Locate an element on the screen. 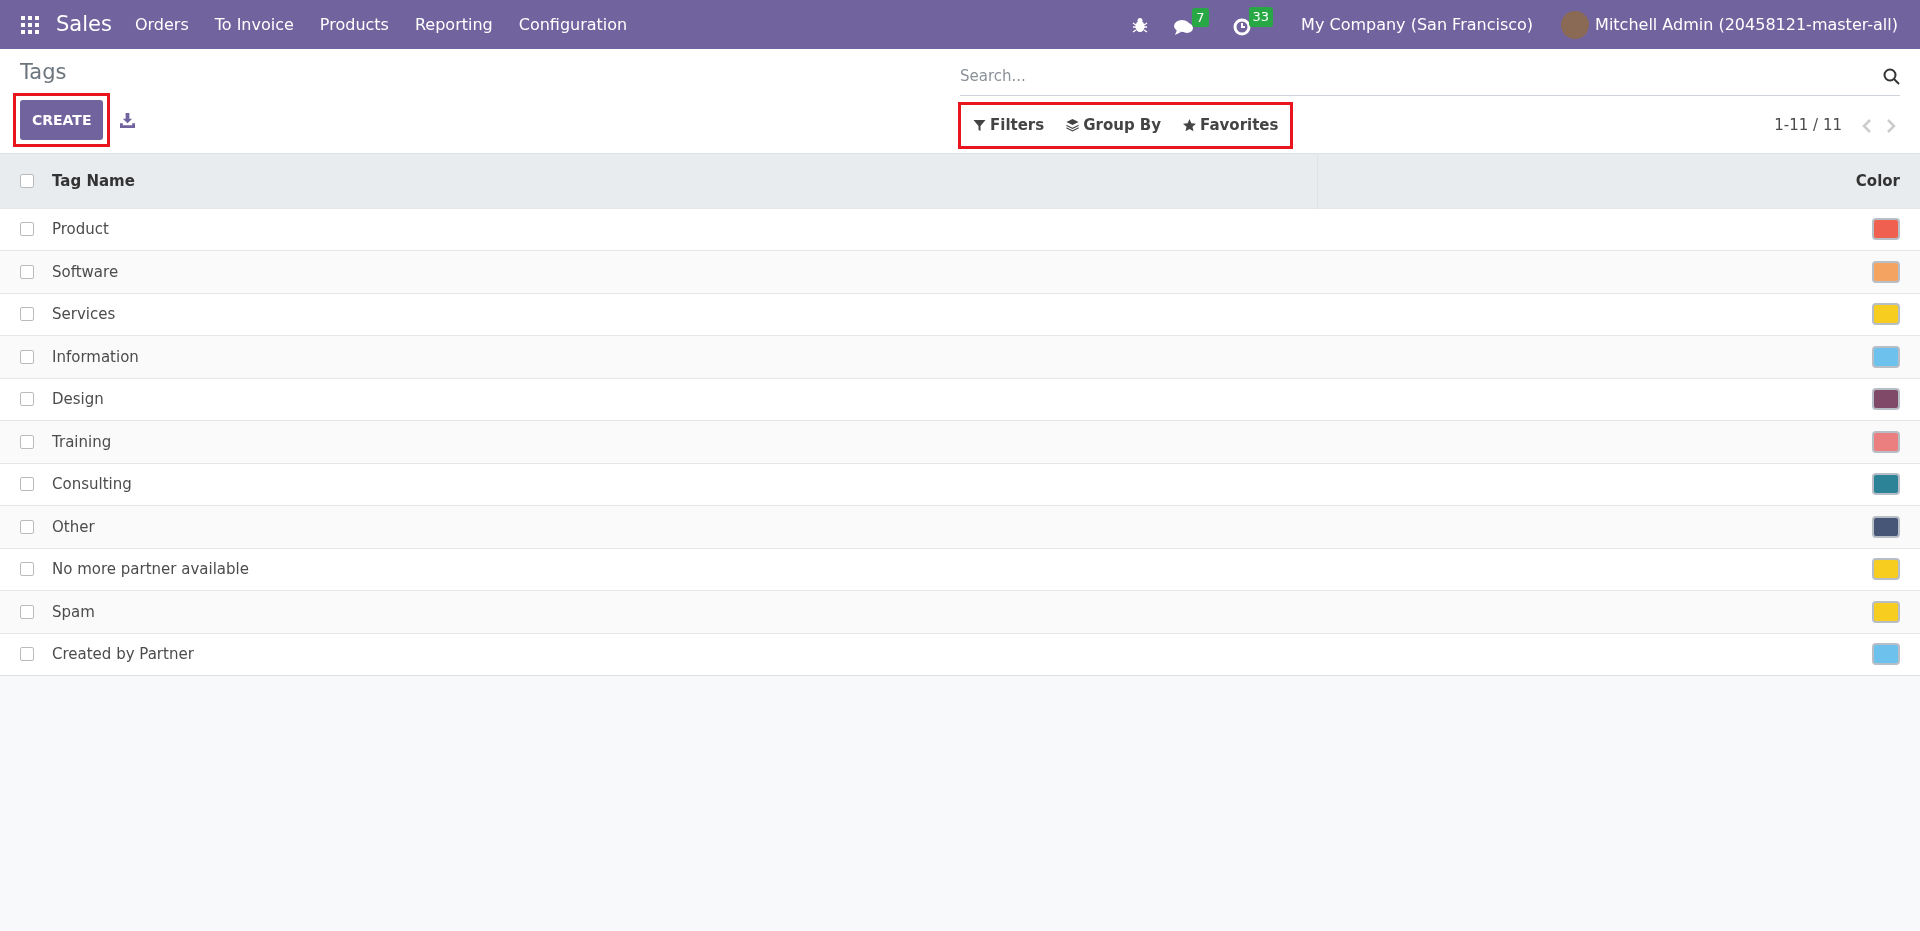 This screenshot has width=1920, height=931. search-option-button: Favorites is located at coordinates (1231, 125).